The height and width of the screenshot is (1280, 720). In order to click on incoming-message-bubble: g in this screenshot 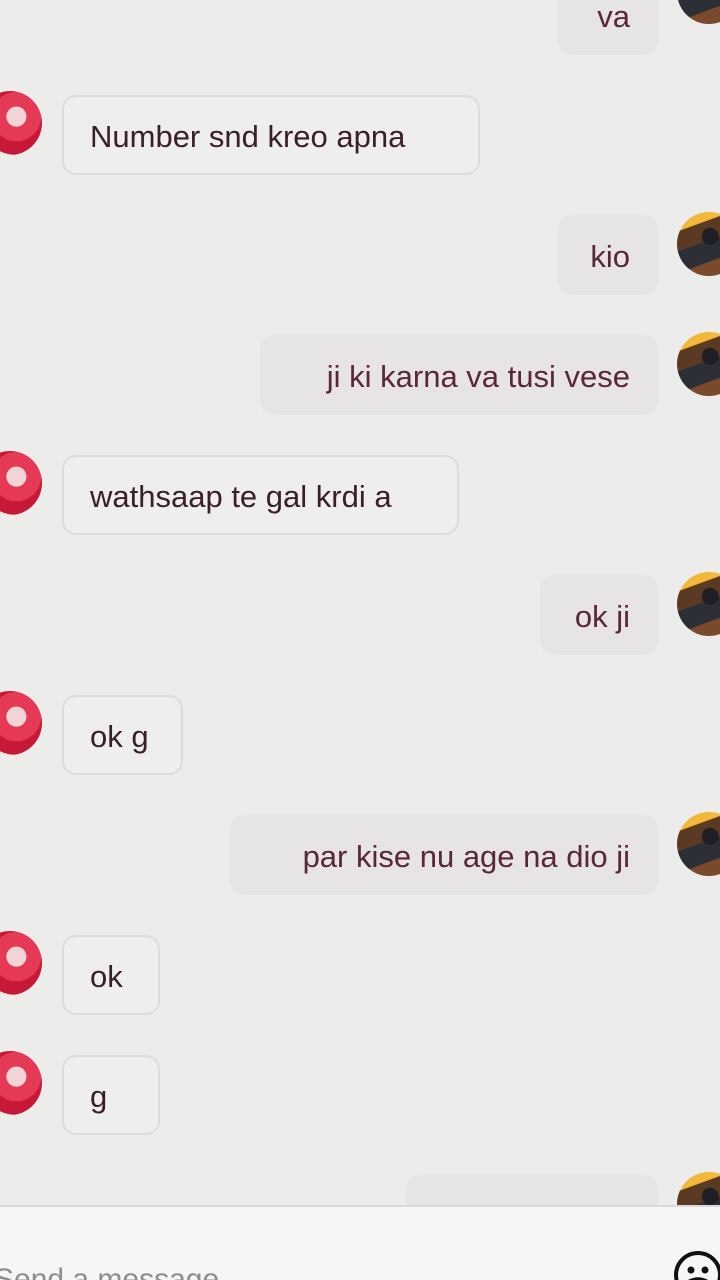, I will do `click(111, 1095)`.